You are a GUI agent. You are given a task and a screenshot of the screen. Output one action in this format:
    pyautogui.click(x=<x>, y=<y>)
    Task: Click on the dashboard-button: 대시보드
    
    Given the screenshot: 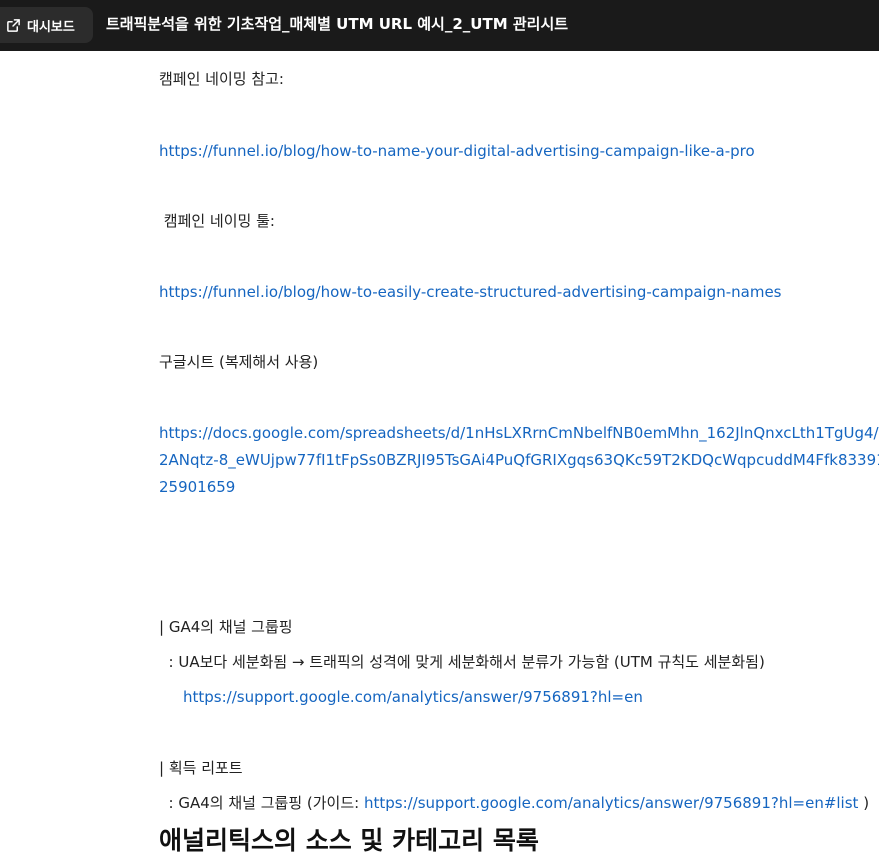 What is the action you would take?
    pyautogui.click(x=46, y=25)
    